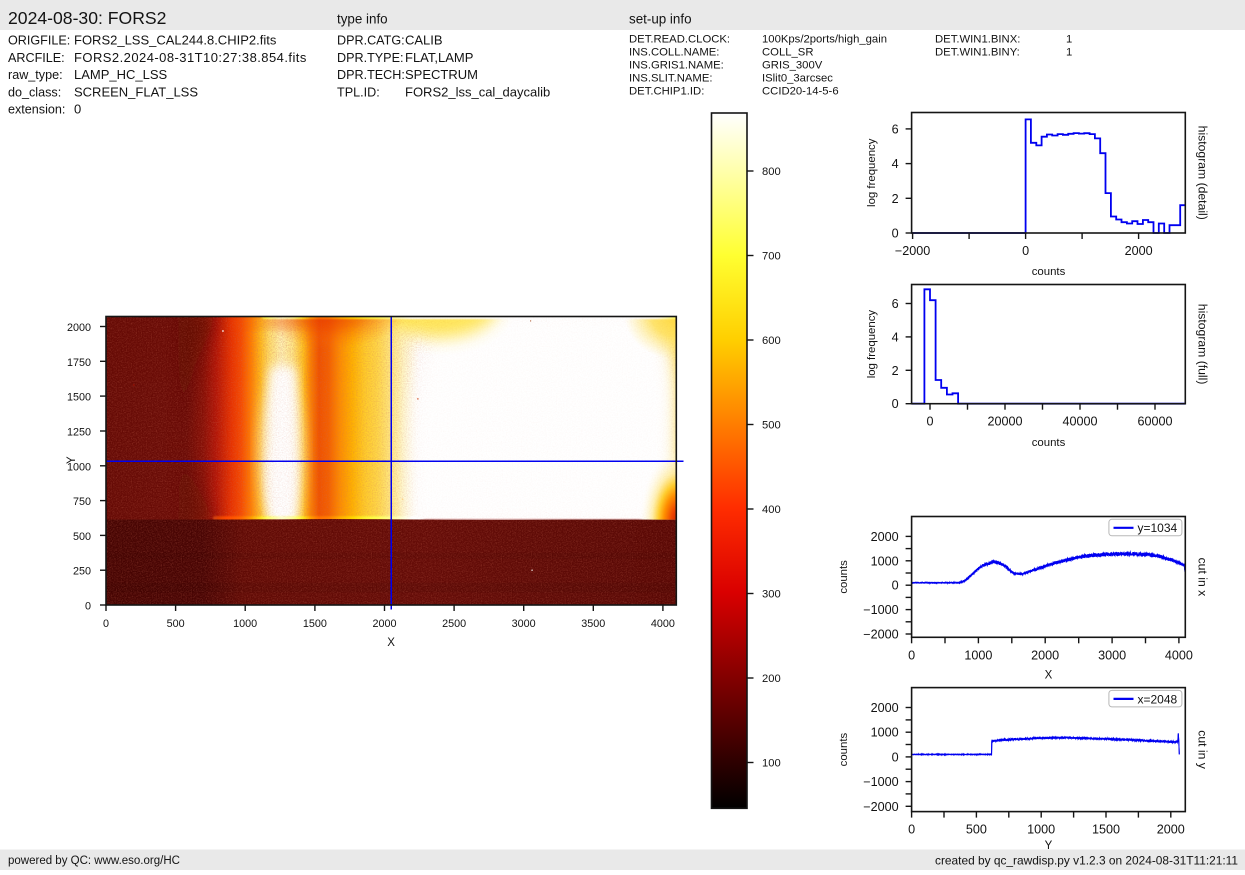 This screenshot has height=875, width=1245. What do you see at coordinates (977, 40) in the screenshot?
I see `svg-text: DET.WIN1.BINX:` at bounding box center [977, 40].